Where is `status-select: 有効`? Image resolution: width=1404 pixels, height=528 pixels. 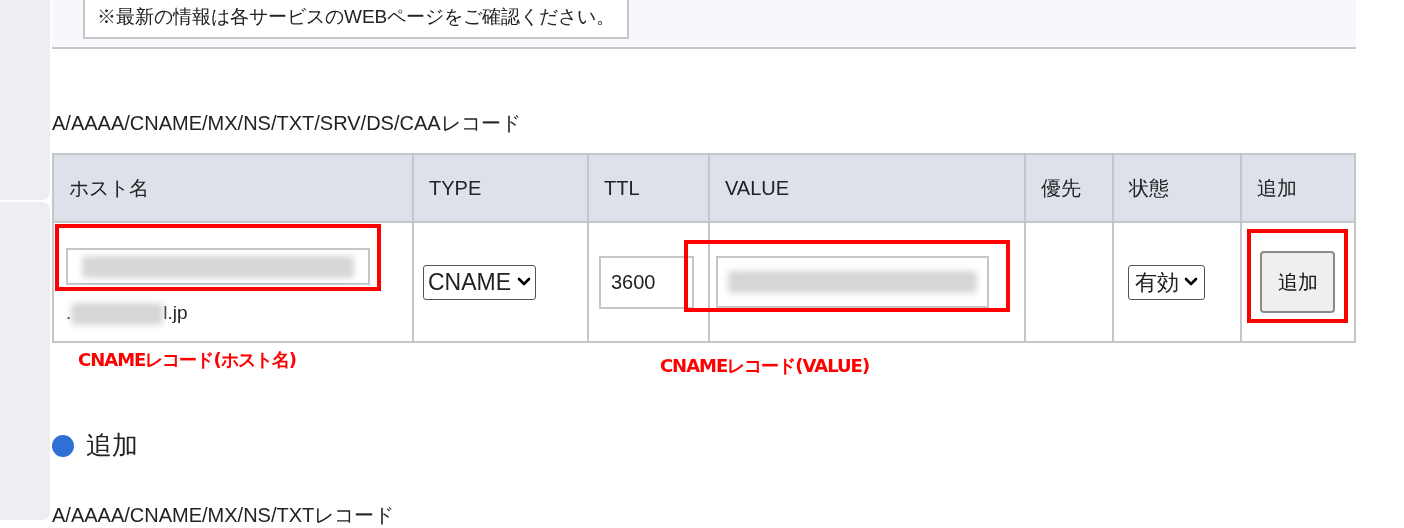
status-select: 有効 is located at coordinates (1166, 282).